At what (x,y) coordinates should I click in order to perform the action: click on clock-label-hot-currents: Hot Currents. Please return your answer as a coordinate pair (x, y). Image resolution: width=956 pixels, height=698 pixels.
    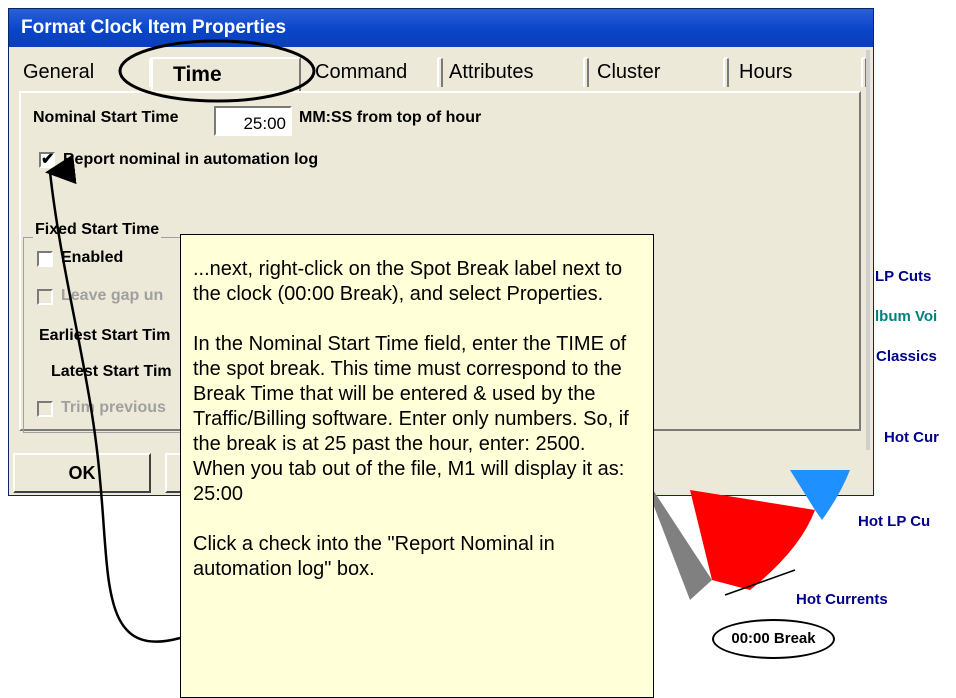
    Looking at the image, I should click on (842, 599).